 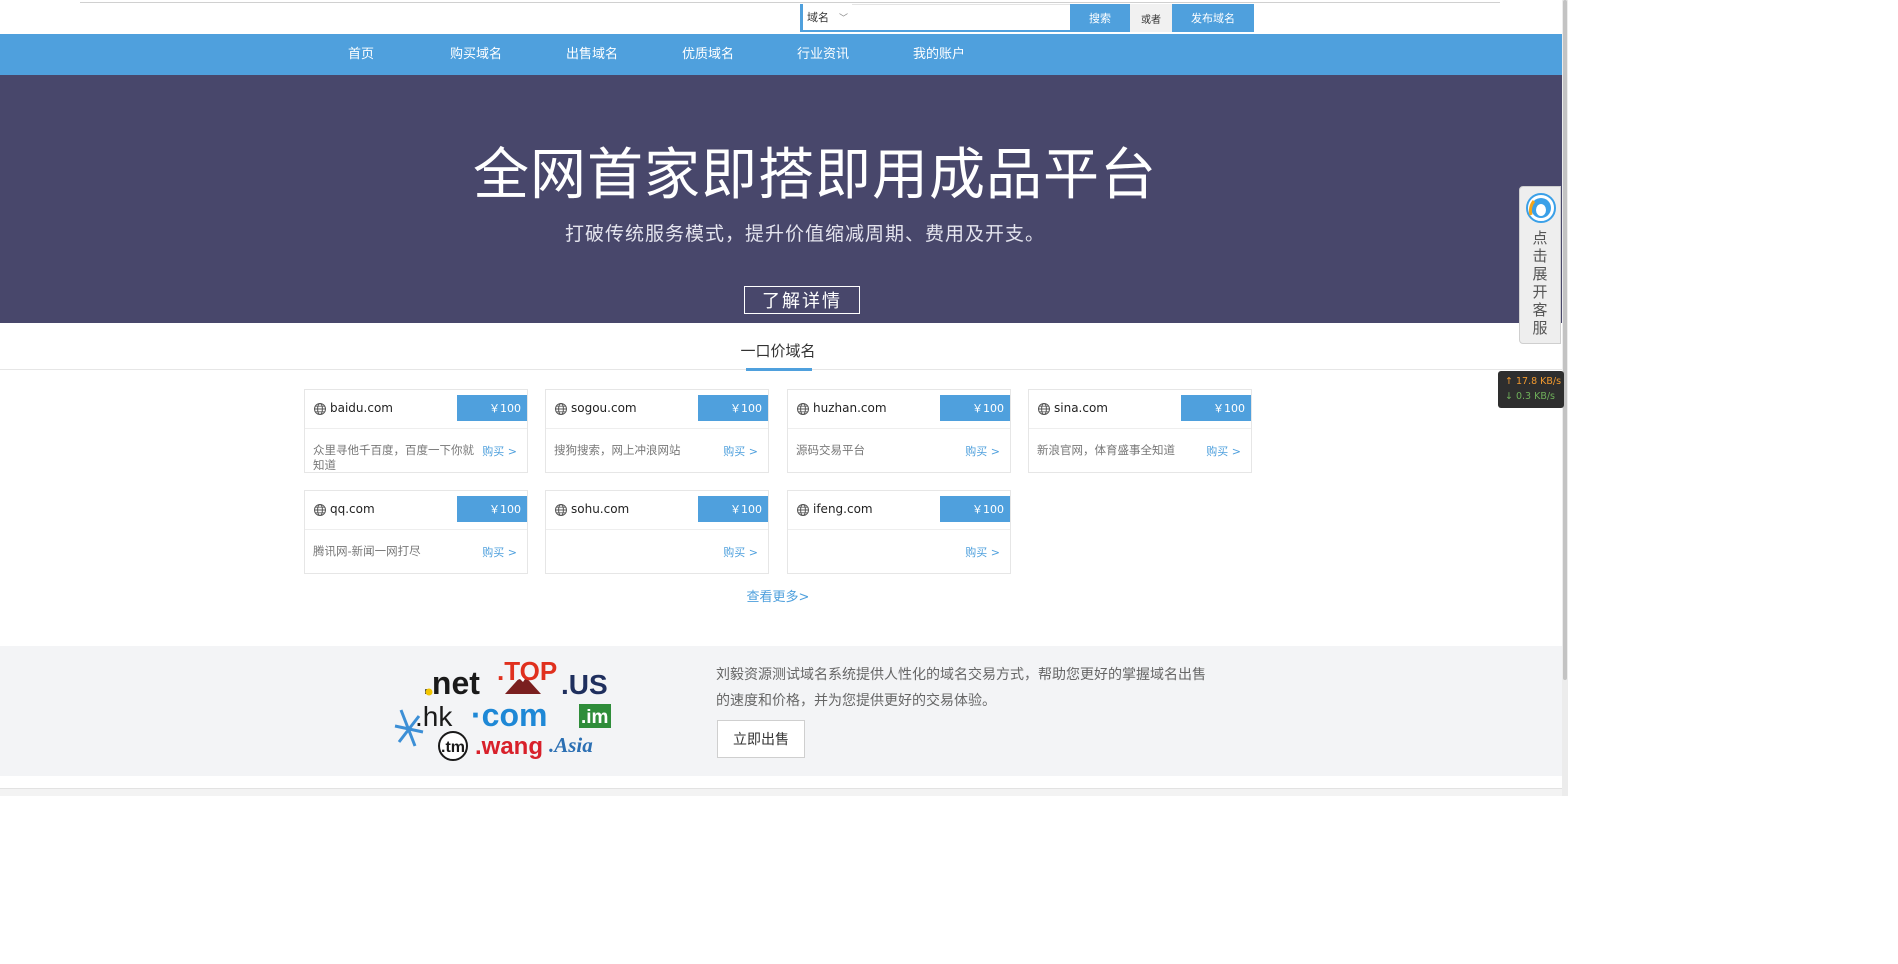 I want to click on domain-card-header: sina.com ￥100, so click(x=1140, y=409).